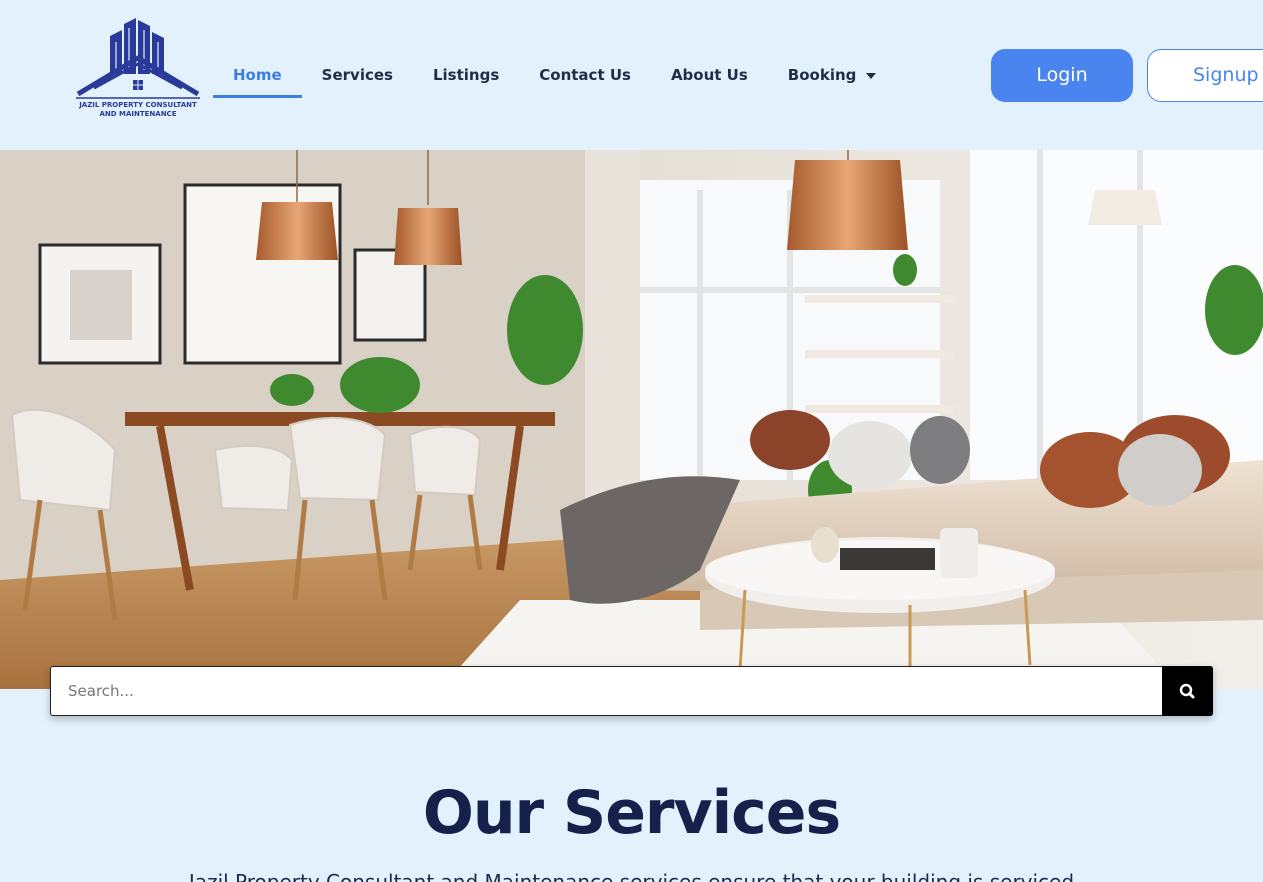 Image resolution: width=1263 pixels, height=882 pixels. I want to click on signup-button: Signup, so click(1205, 75).